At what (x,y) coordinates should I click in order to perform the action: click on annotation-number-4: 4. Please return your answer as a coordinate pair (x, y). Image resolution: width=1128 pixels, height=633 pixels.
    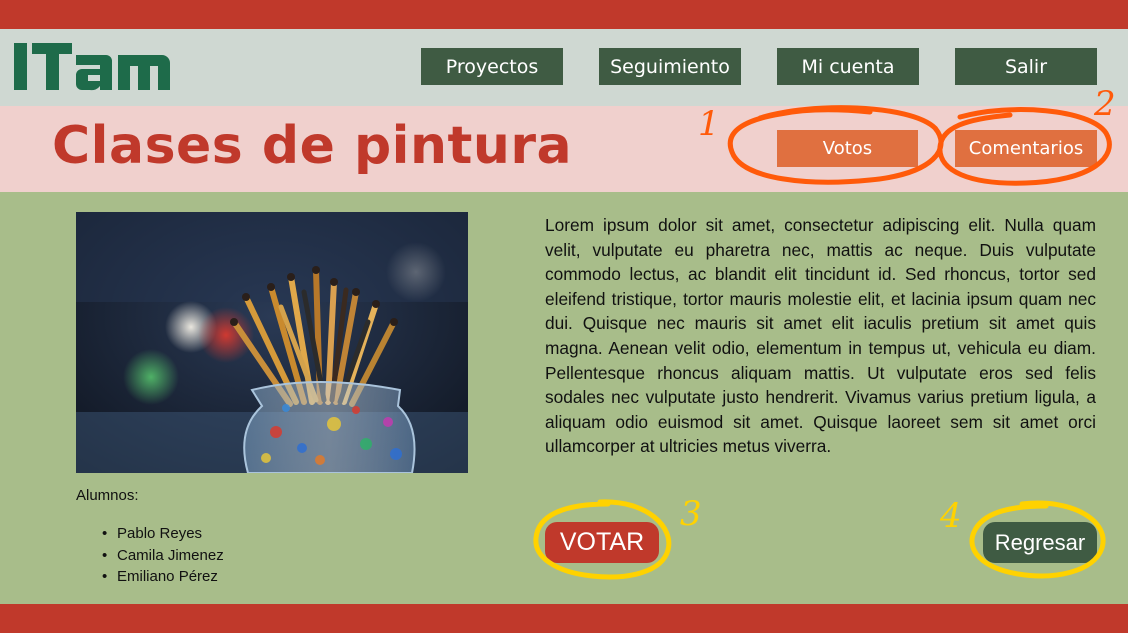
    Looking at the image, I should click on (951, 516).